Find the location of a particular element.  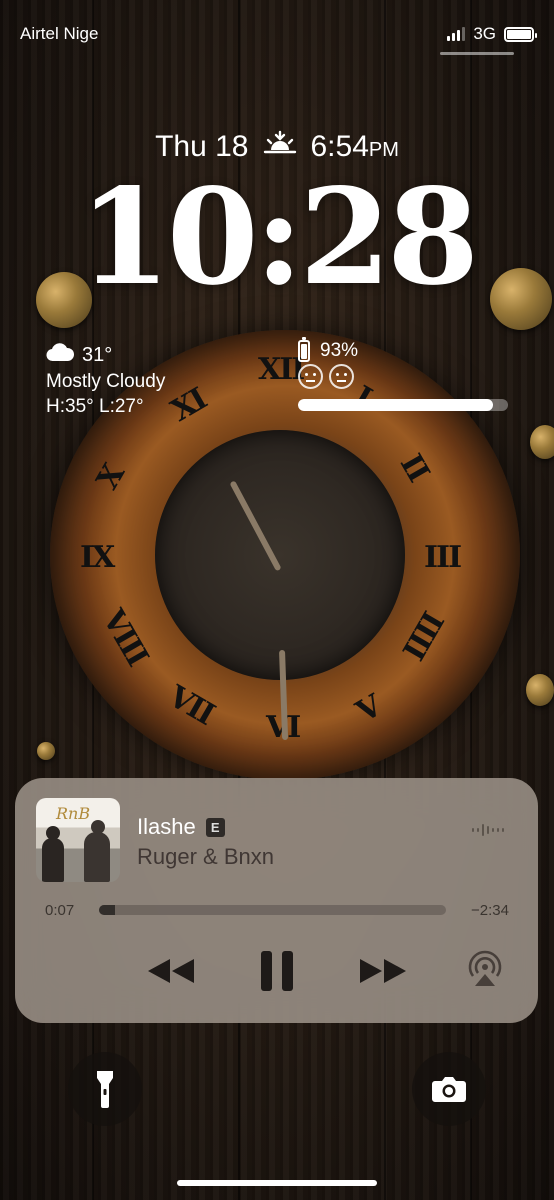

weather-widget: 31° Mostly Cloudy H:35° L:27° is located at coordinates (105, 380).